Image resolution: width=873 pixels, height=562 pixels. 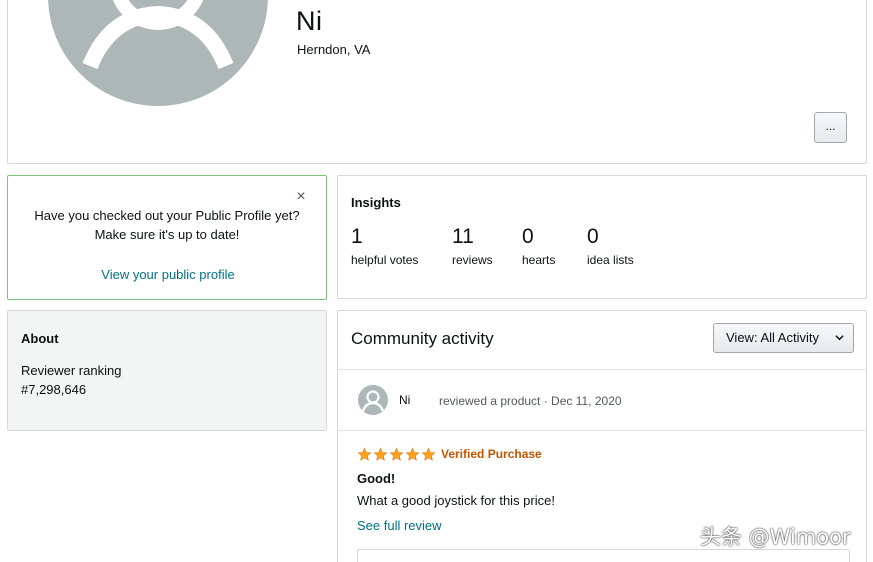 What do you see at coordinates (538, 246) in the screenshot?
I see `stat-hearts: 0 hearts` at bounding box center [538, 246].